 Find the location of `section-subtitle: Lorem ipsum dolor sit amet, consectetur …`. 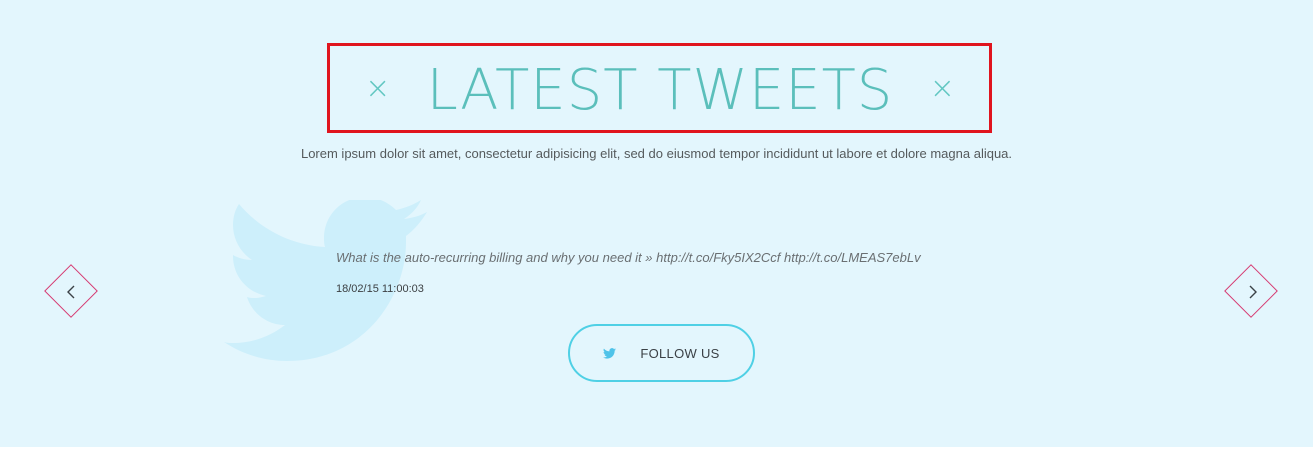

section-subtitle: Lorem ipsum dolor sit amet, consectetur … is located at coordinates (656, 153).